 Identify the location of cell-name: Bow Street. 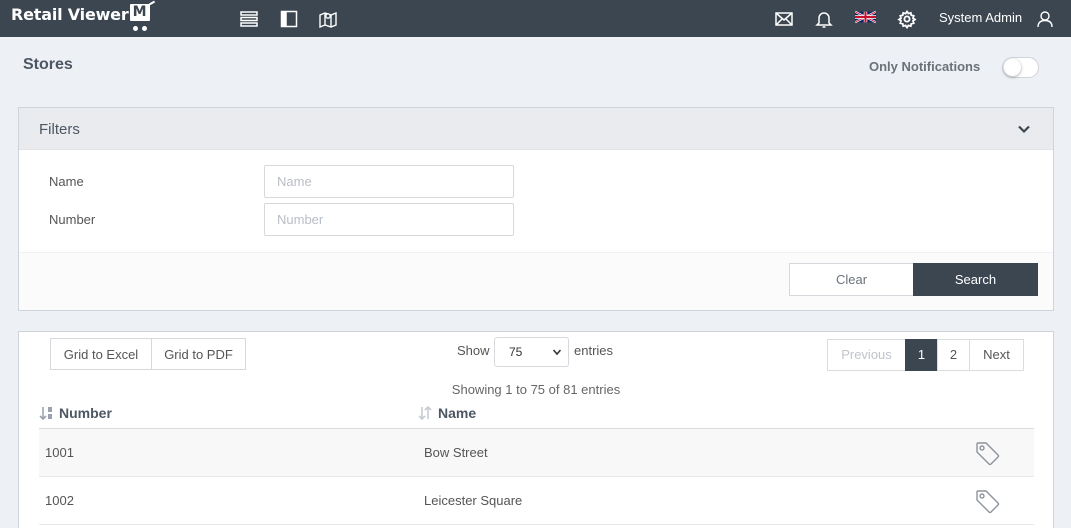
(456, 452).